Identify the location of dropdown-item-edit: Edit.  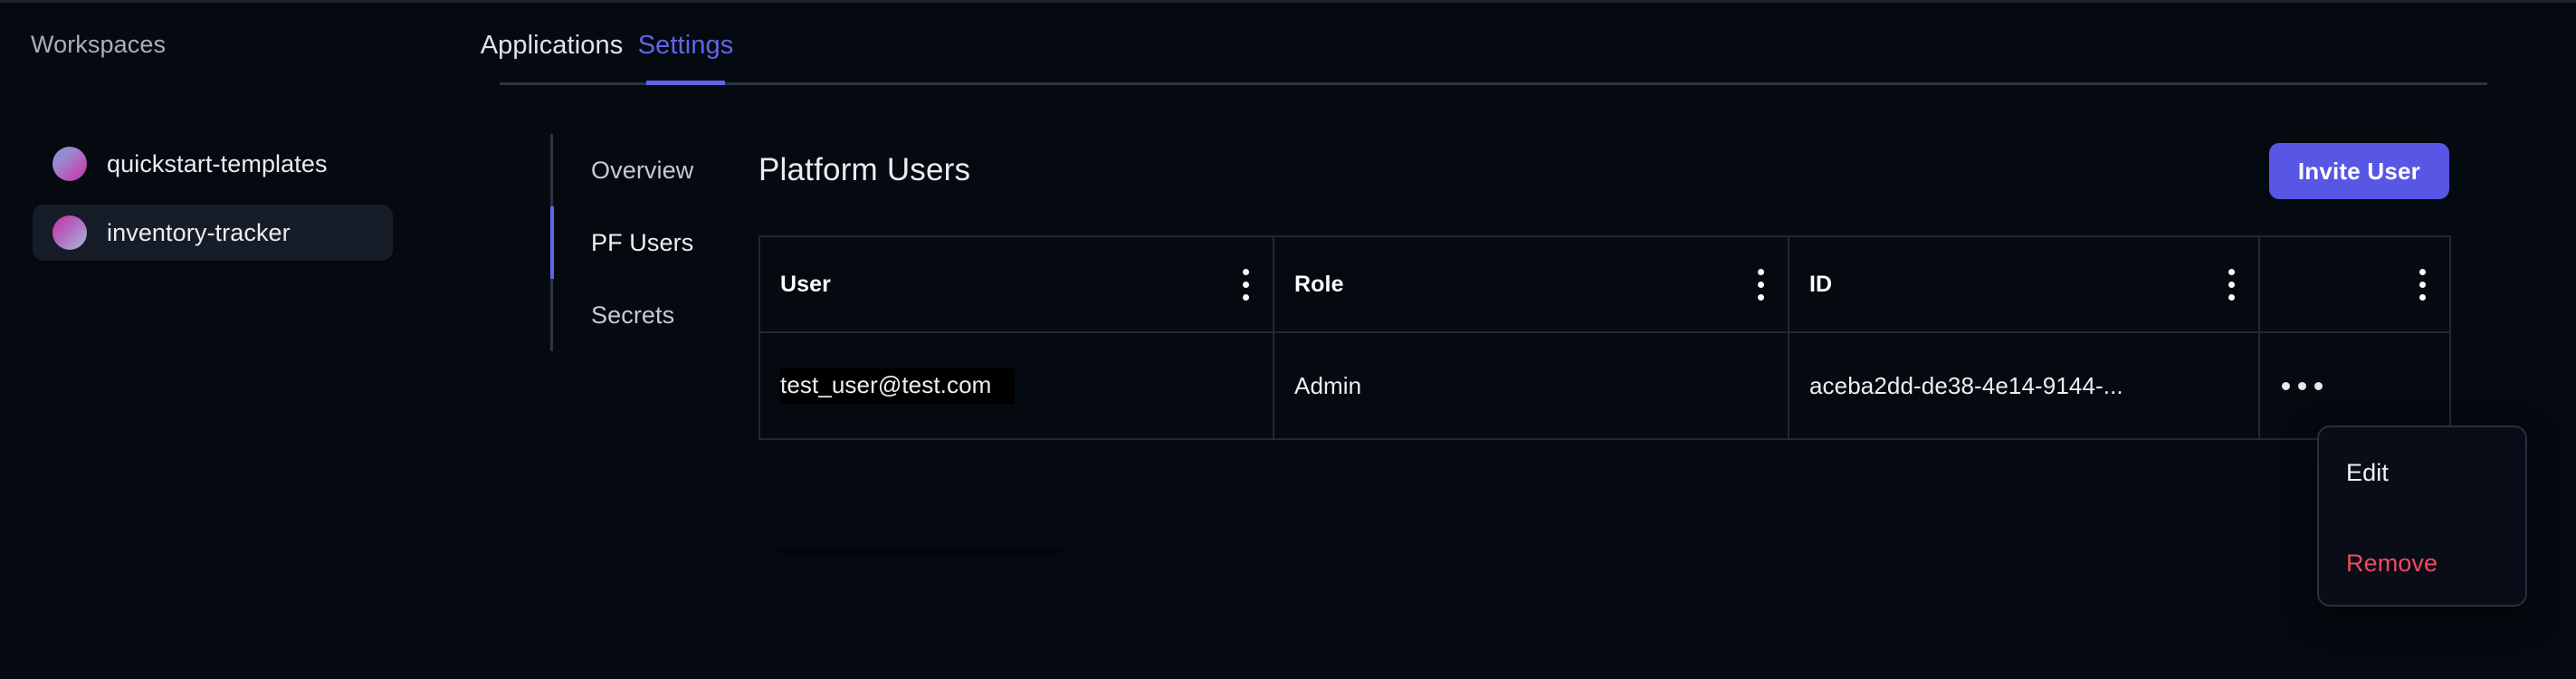
(2422, 473).